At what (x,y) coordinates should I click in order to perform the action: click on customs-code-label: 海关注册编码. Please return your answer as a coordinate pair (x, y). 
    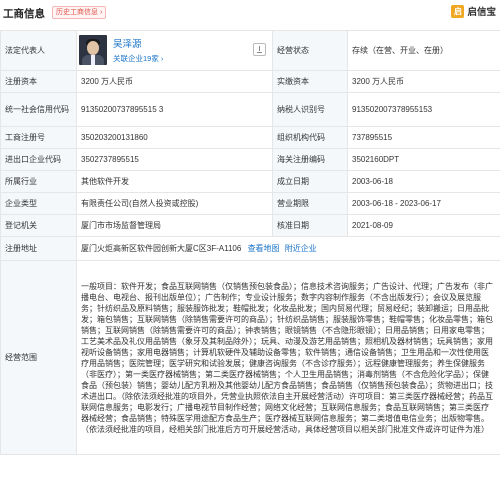
    Looking at the image, I should click on (310, 159).